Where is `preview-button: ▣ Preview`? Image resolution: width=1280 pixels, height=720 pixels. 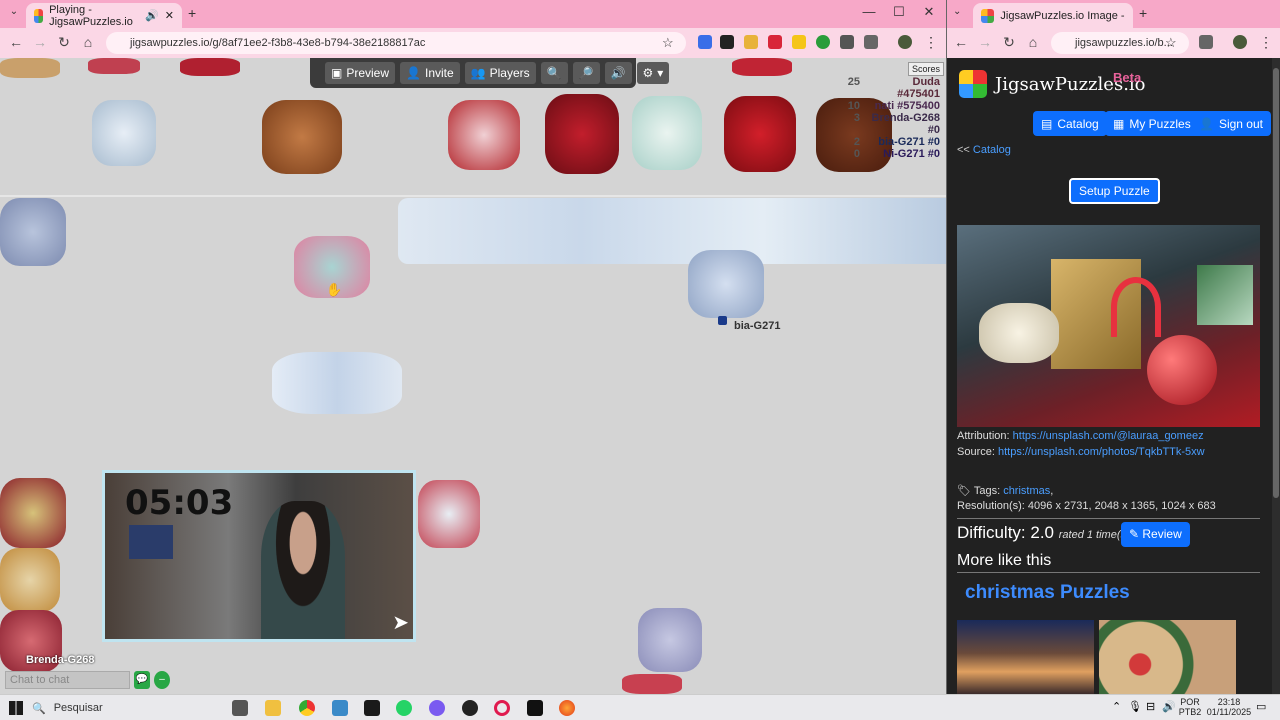
preview-button: ▣ Preview is located at coordinates (360, 73).